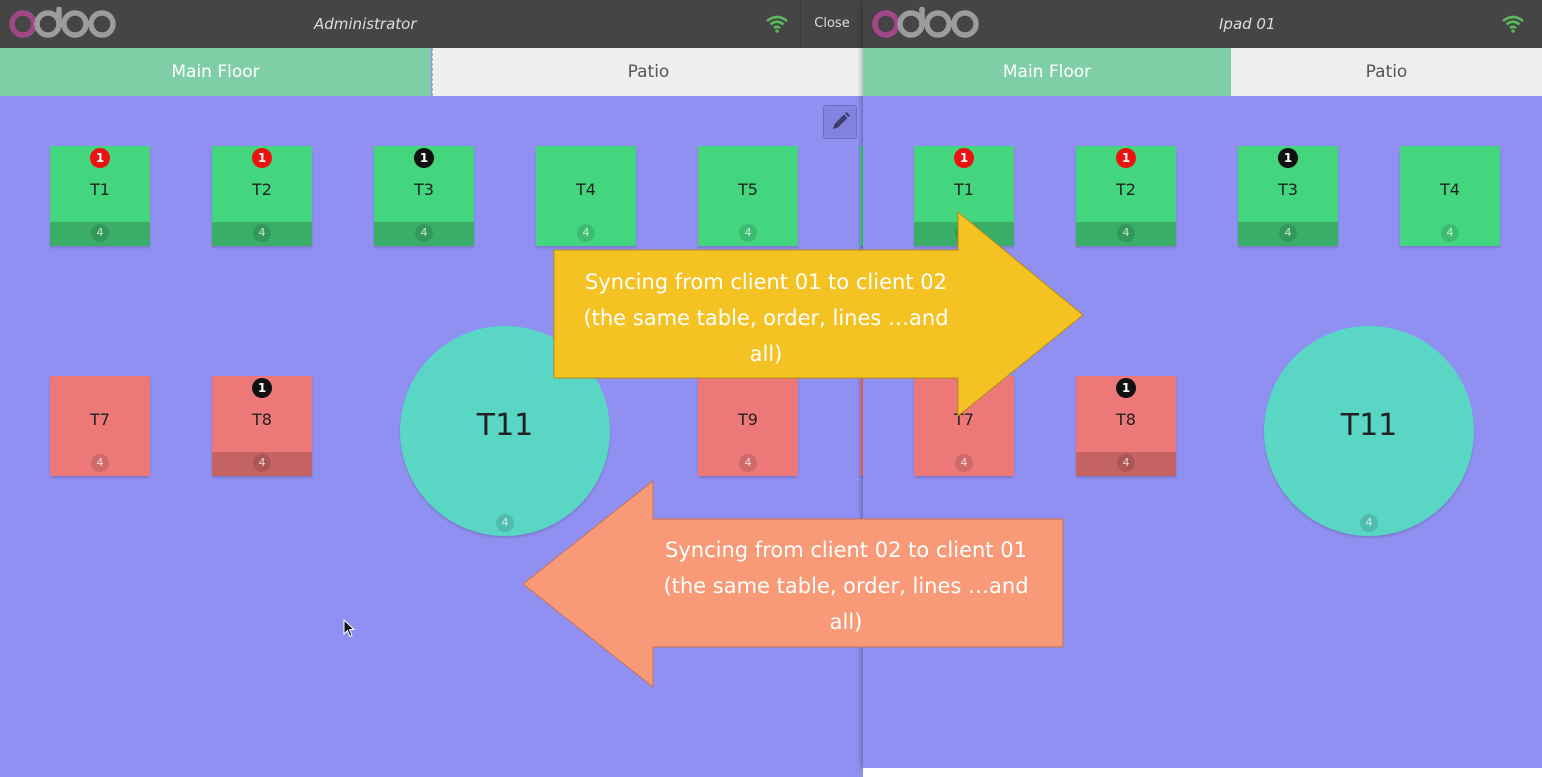  Describe the element at coordinates (831, 24) in the screenshot. I see `close-button: Close` at that location.